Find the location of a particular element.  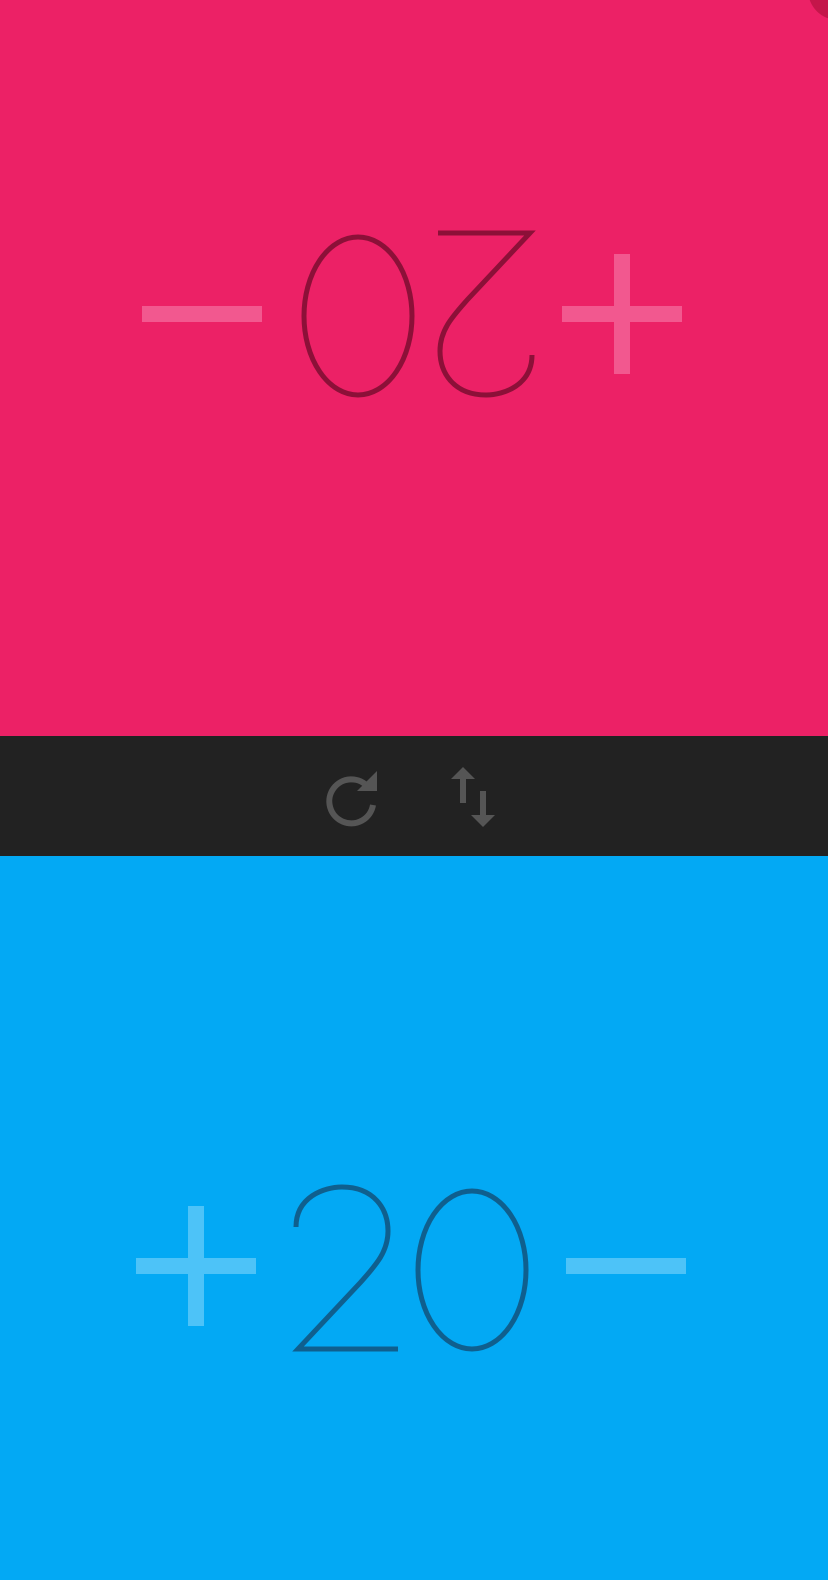

player-bottom-score: 20 is located at coordinates (414, 1270).